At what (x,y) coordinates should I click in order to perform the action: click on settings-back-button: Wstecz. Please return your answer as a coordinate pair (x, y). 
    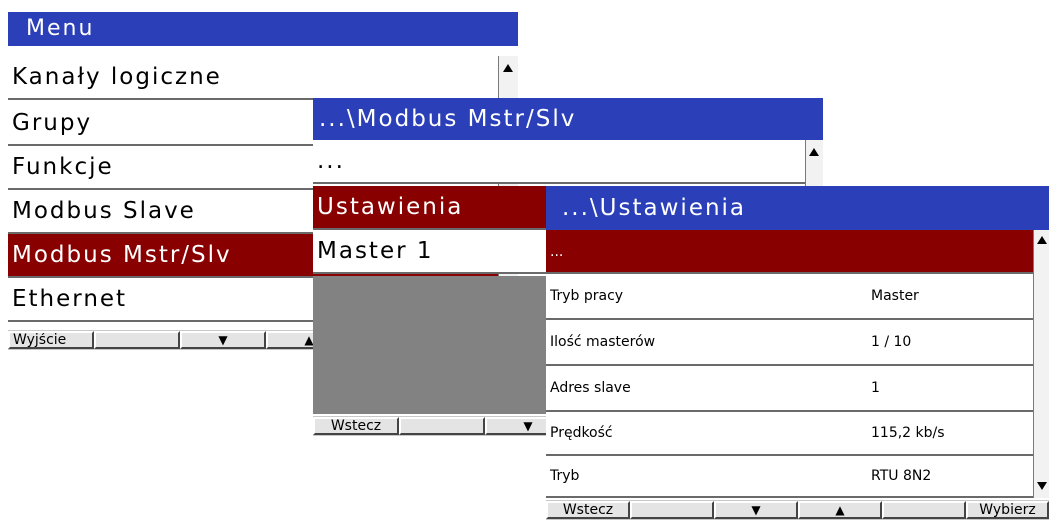
    Looking at the image, I should click on (588, 510).